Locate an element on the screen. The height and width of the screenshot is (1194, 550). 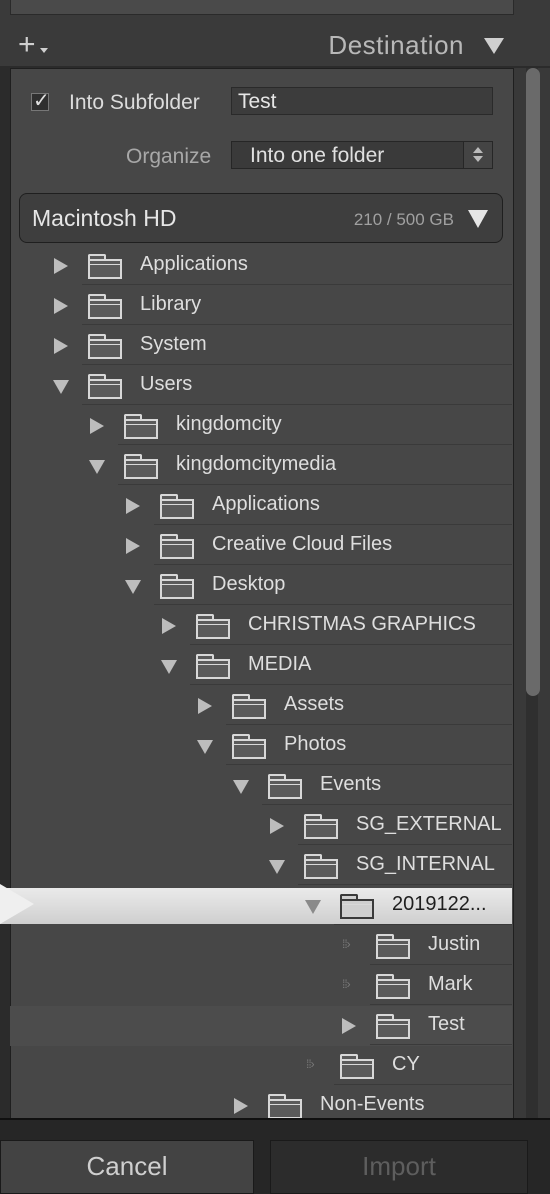
folder-row: MEDIA is located at coordinates (256, 665).